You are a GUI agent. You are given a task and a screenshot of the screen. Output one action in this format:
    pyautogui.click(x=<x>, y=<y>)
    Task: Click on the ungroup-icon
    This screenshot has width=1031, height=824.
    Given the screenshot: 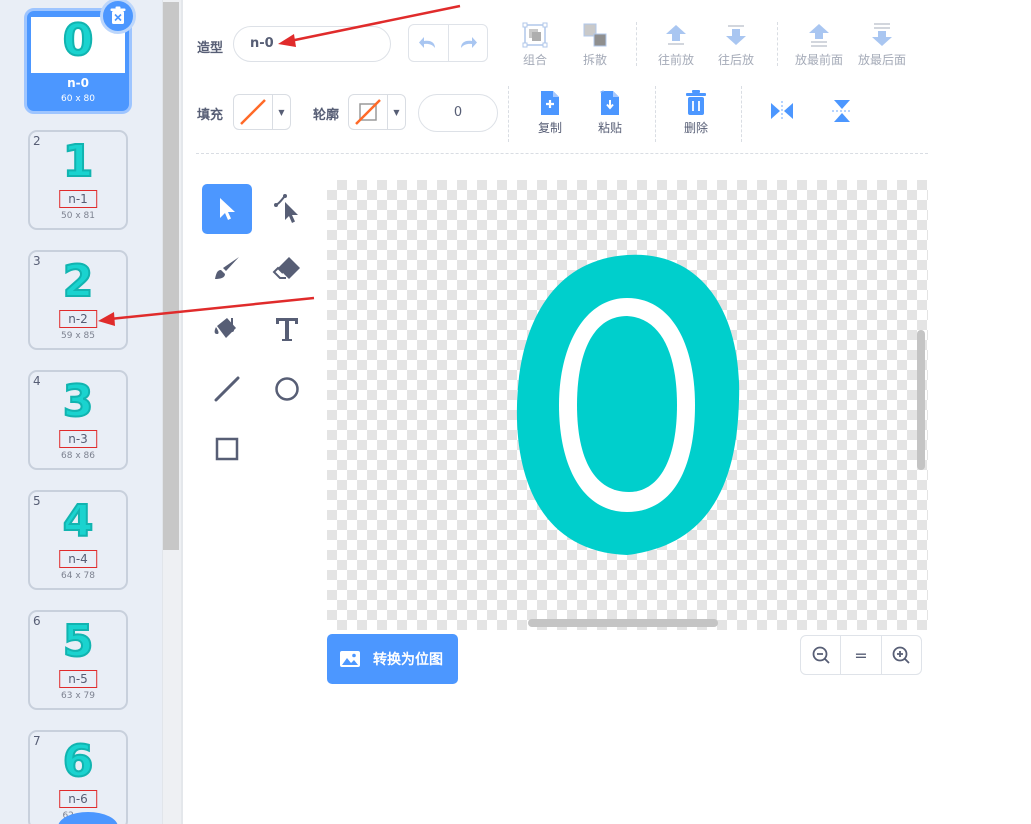 What is the action you would take?
    pyautogui.click(x=595, y=35)
    